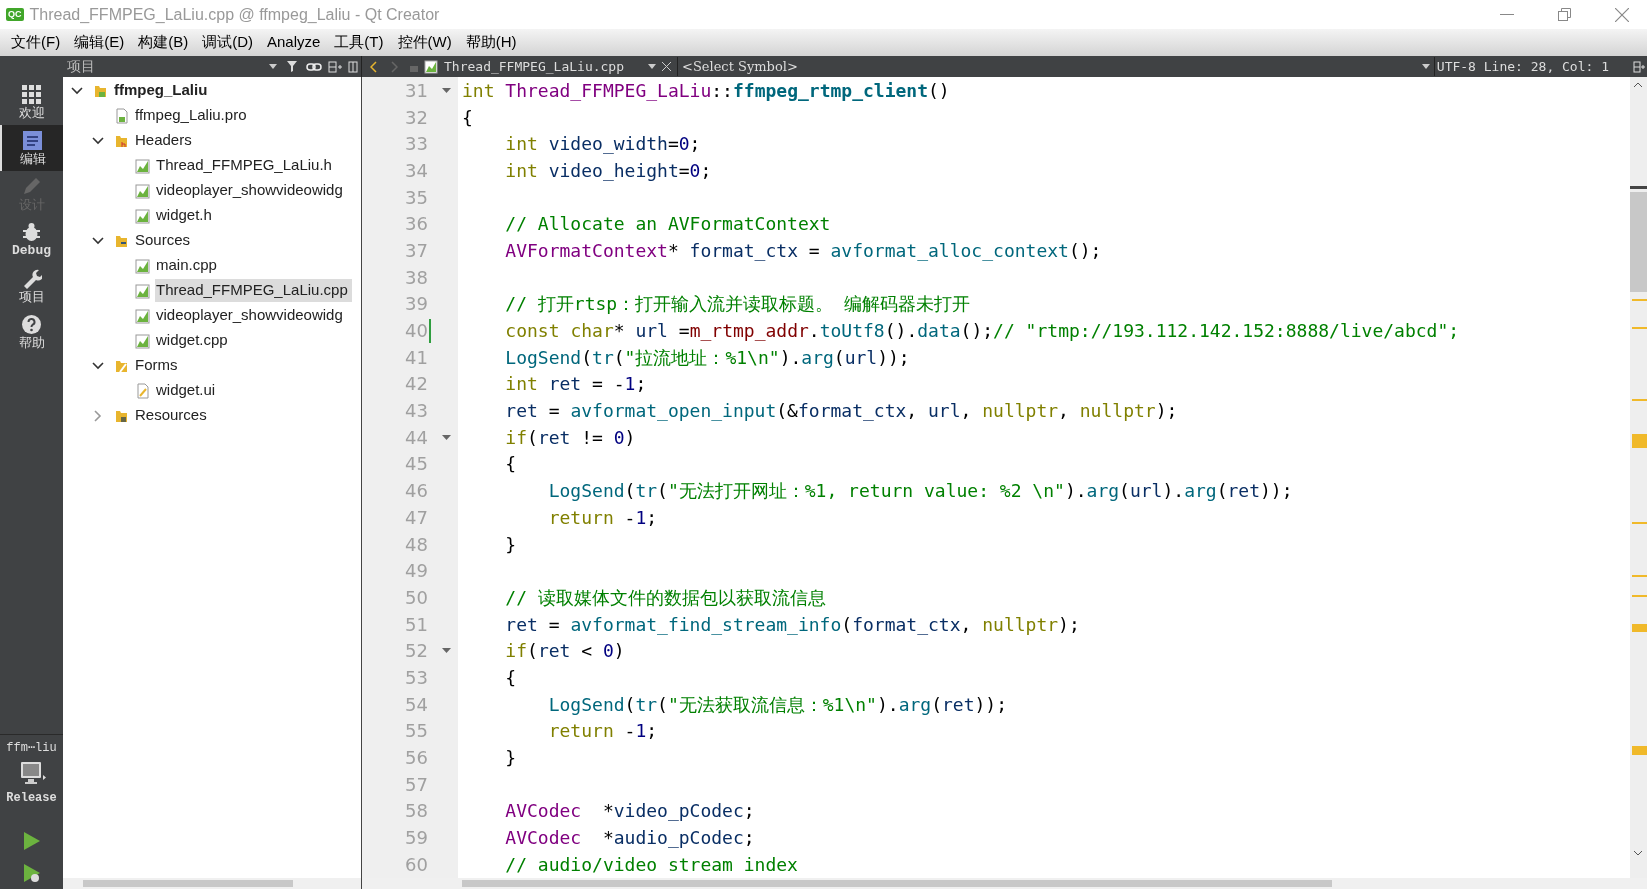  I want to click on code-line: LogSend(tr("无法打开网址：%1, return value: %2 \n").arg(url).arg(ret));, so click(920, 491).